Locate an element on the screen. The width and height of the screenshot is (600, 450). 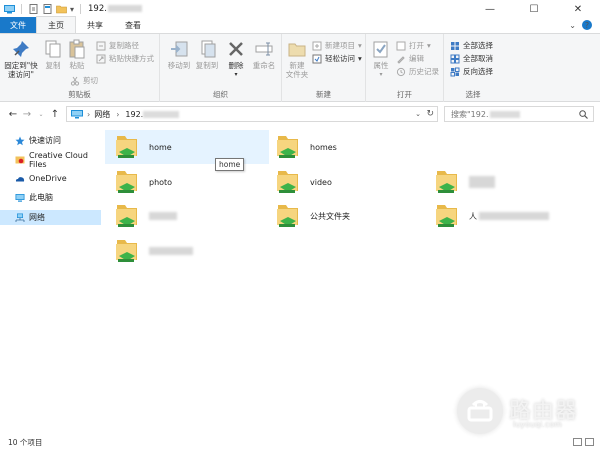
rename-button: 重命名 is located at coordinates (264, 54).